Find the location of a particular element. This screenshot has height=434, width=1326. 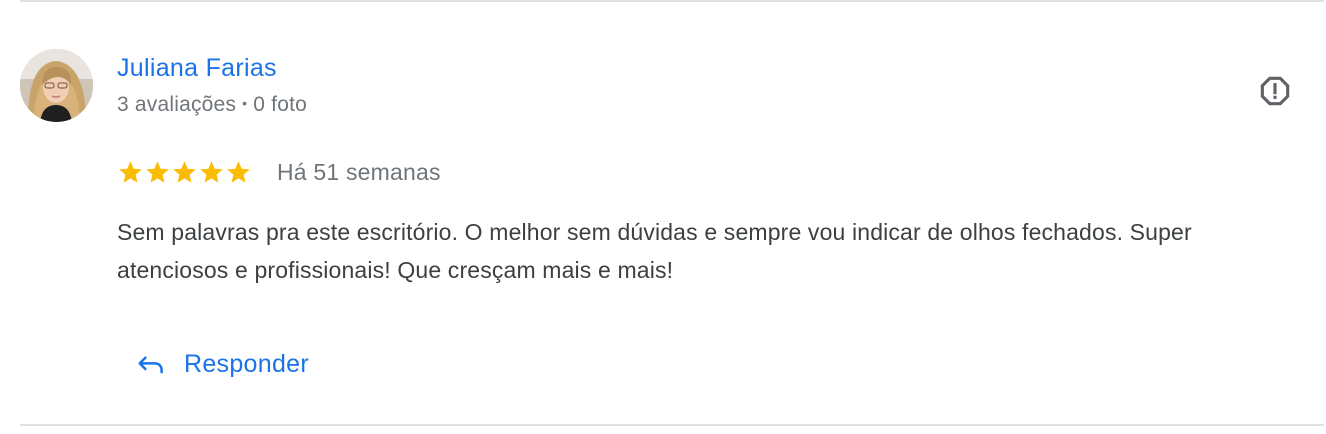

reviewer-name: Juliana Farias is located at coordinates (197, 68).